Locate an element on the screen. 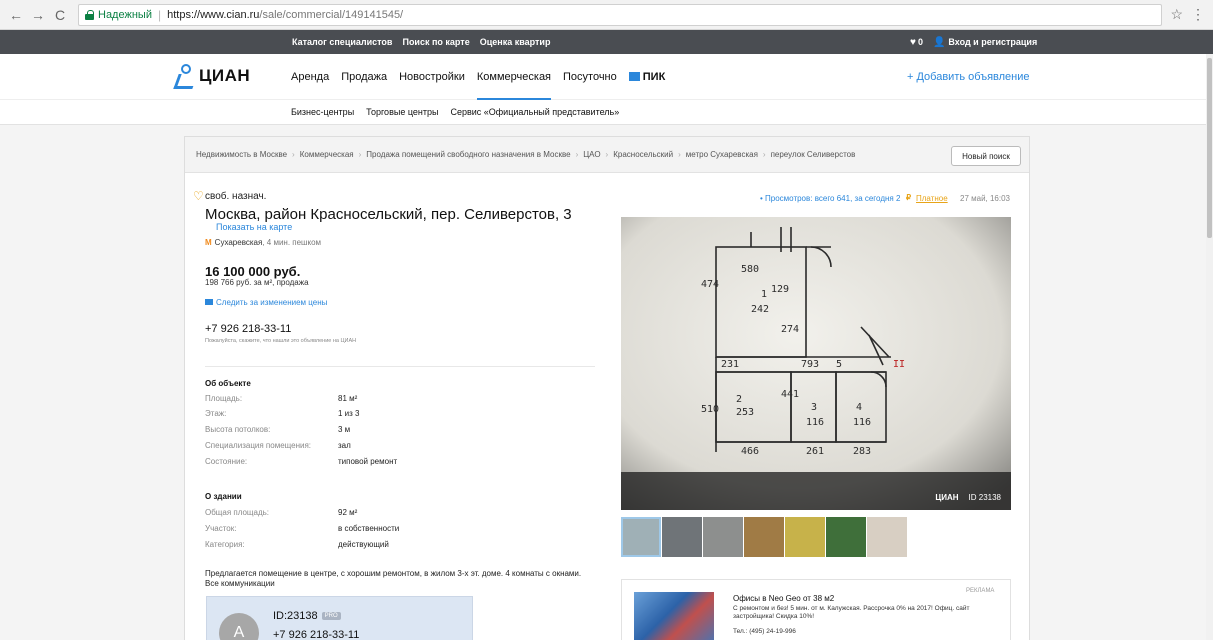  track-price-label: Следить за изменением цены is located at coordinates (272, 302).